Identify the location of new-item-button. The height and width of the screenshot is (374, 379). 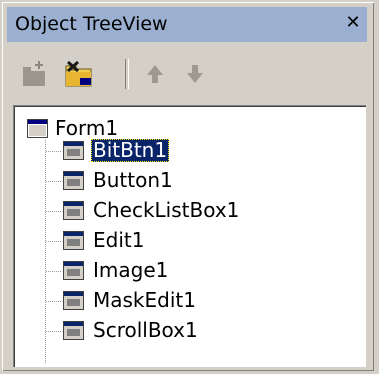
(35, 74).